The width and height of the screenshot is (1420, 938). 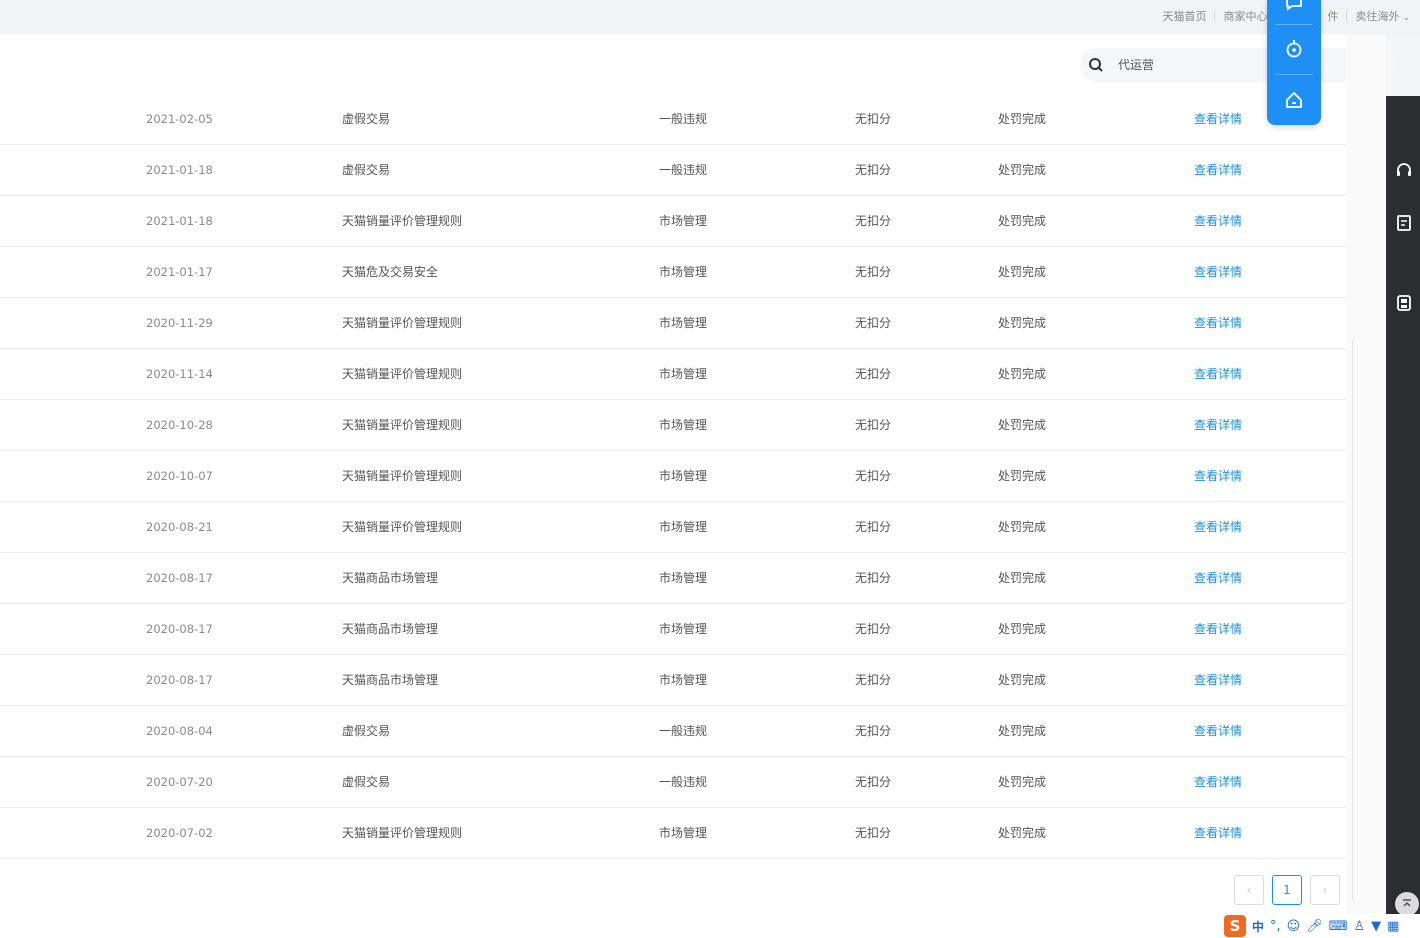 I want to click on table-row: 2020-08-21 天猫销量评价管理规则 市场管理 无扣分 处罚完成 查看详情, so click(x=673, y=527).